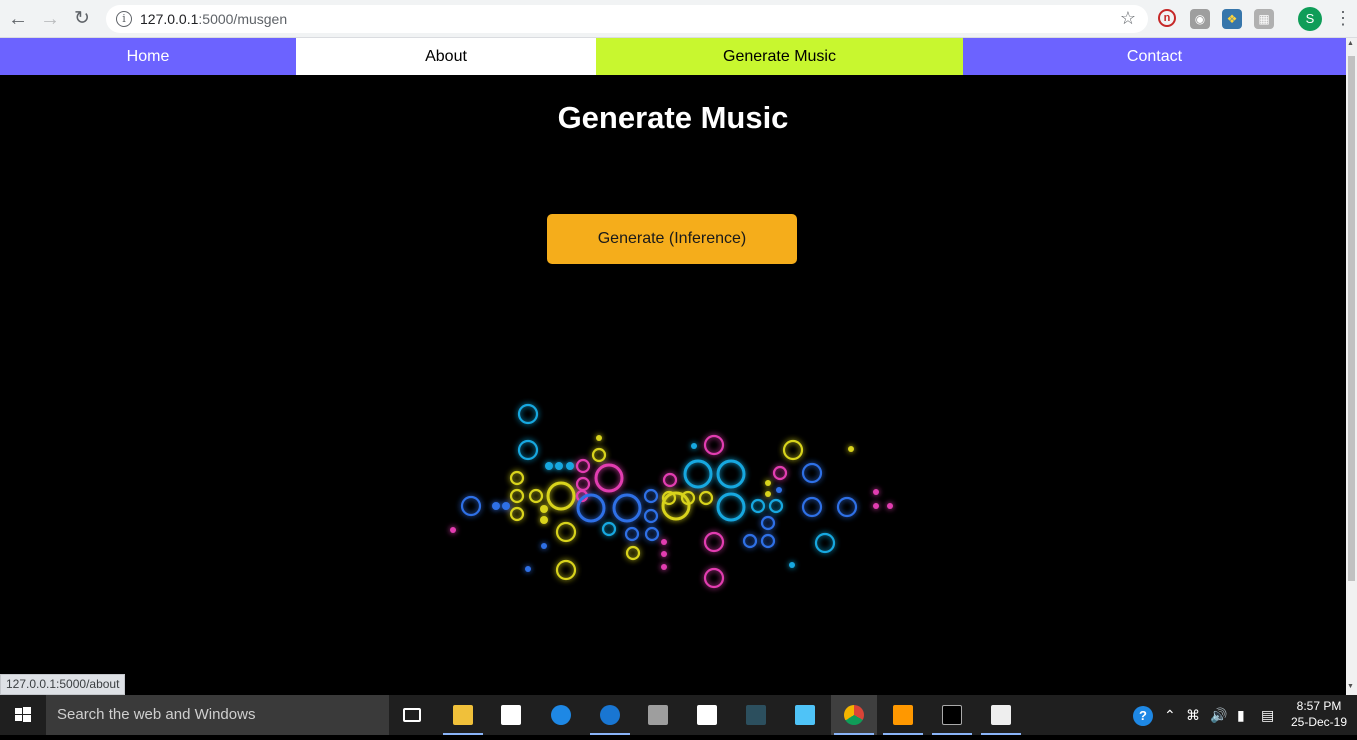 The width and height of the screenshot is (1357, 740). I want to click on url-text: 127.0.0.1:5000/musgen, so click(213, 19).